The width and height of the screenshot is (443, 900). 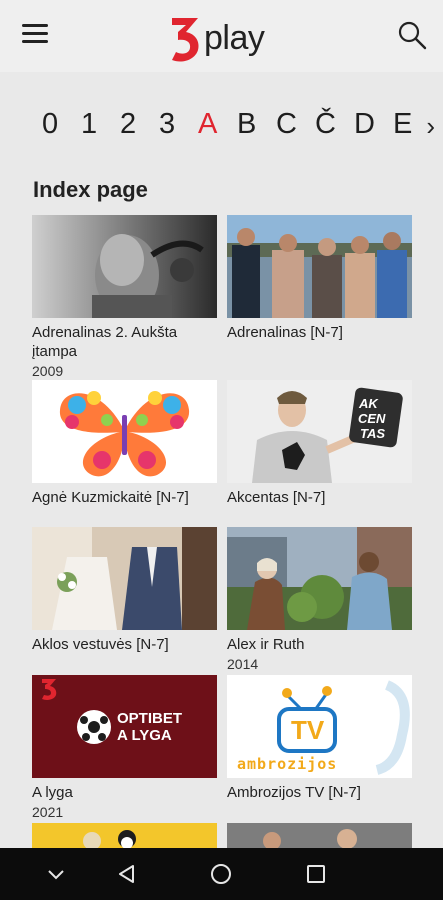 What do you see at coordinates (150, 718) in the screenshot?
I see `optibet-label-line1: OPTIBET` at bounding box center [150, 718].